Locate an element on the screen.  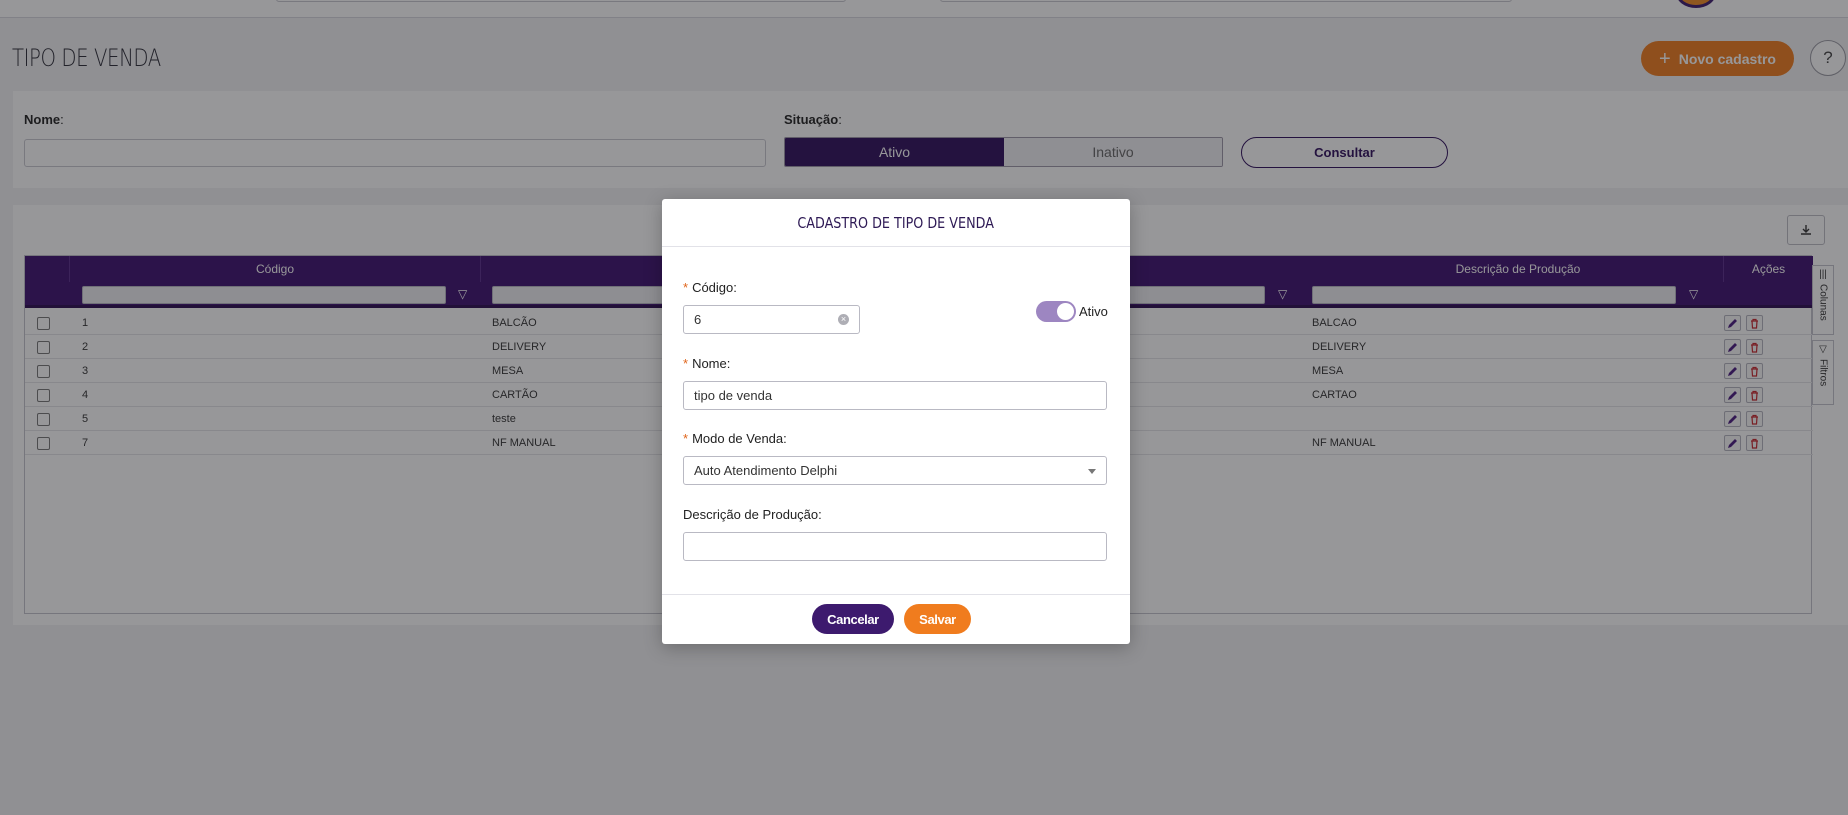
descricao-producao-label: Descrição de Produção: is located at coordinates (752, 514).